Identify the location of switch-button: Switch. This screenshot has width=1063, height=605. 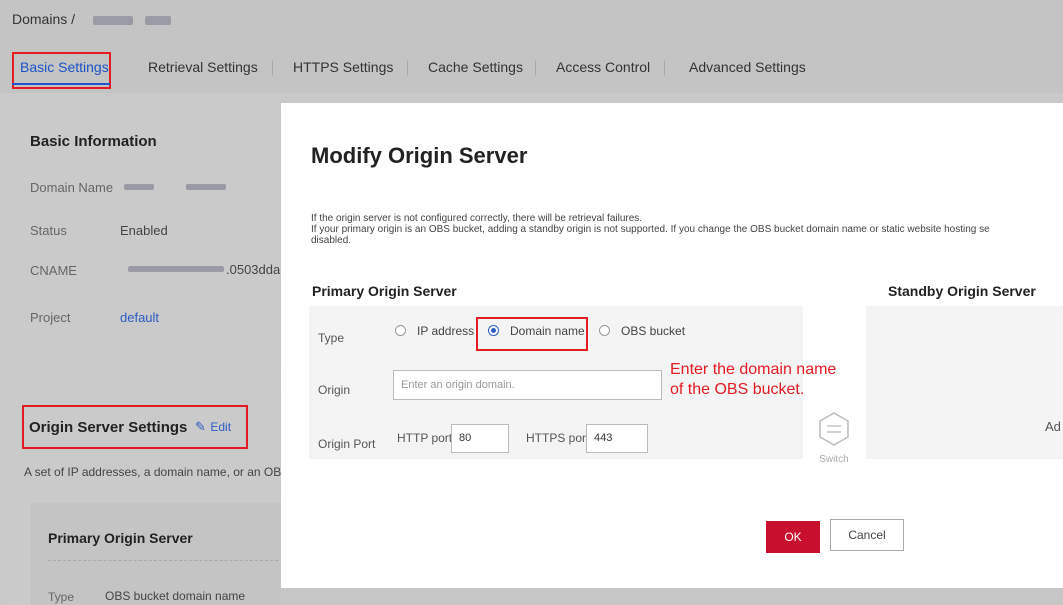
(834, 438).